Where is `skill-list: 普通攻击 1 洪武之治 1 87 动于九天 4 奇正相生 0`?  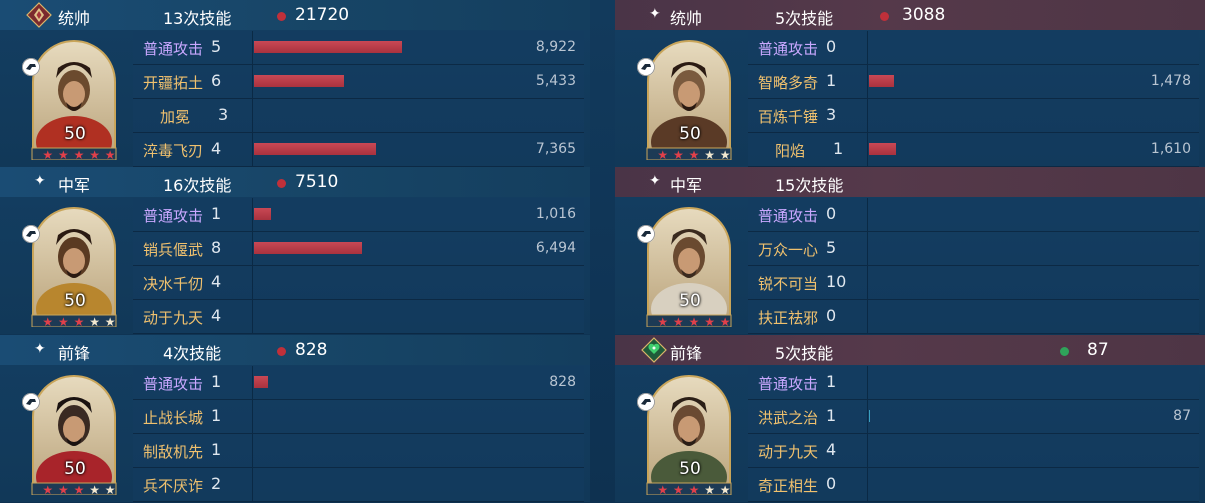
skill-list: 普通攻击 1 洪武之治 1 87 动于九天 4 奇正相生 0 is located at coordinates (976, 433).